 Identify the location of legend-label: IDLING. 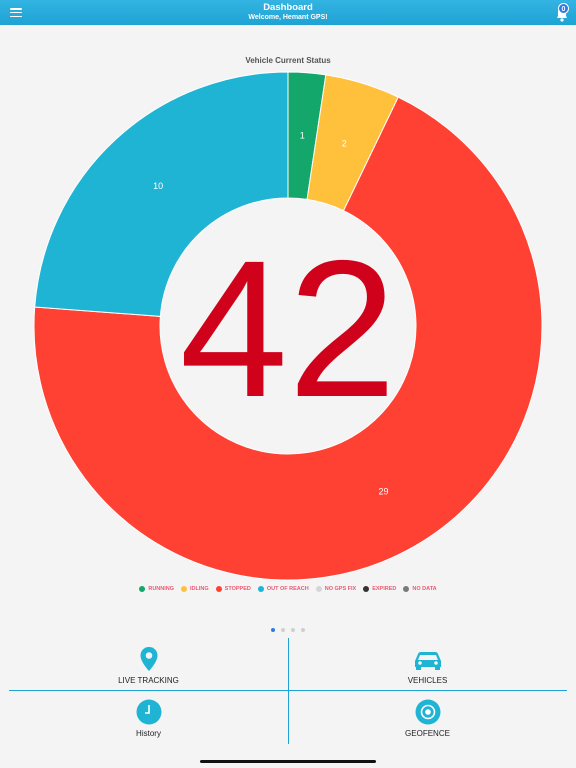
(199, 589).